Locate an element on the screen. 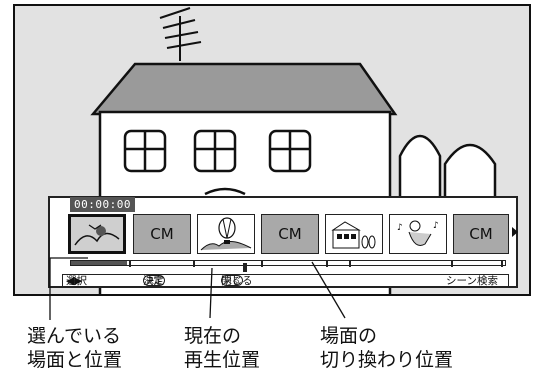 The image size is (538, 382). leader-switch is located at coordinates (328, 290).